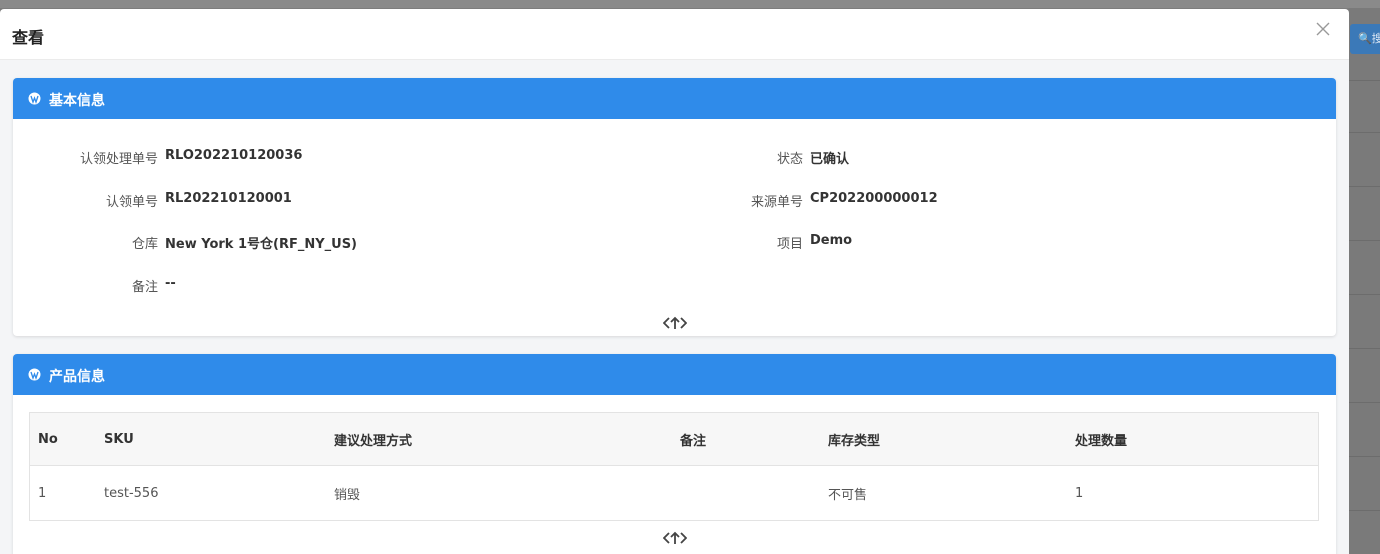 The image size is (1380, 554). What do you see at coordinates (499, 439) in the screenshot?
I see `column-header-method: 建议处理方式` at bounding box center [499, 439].